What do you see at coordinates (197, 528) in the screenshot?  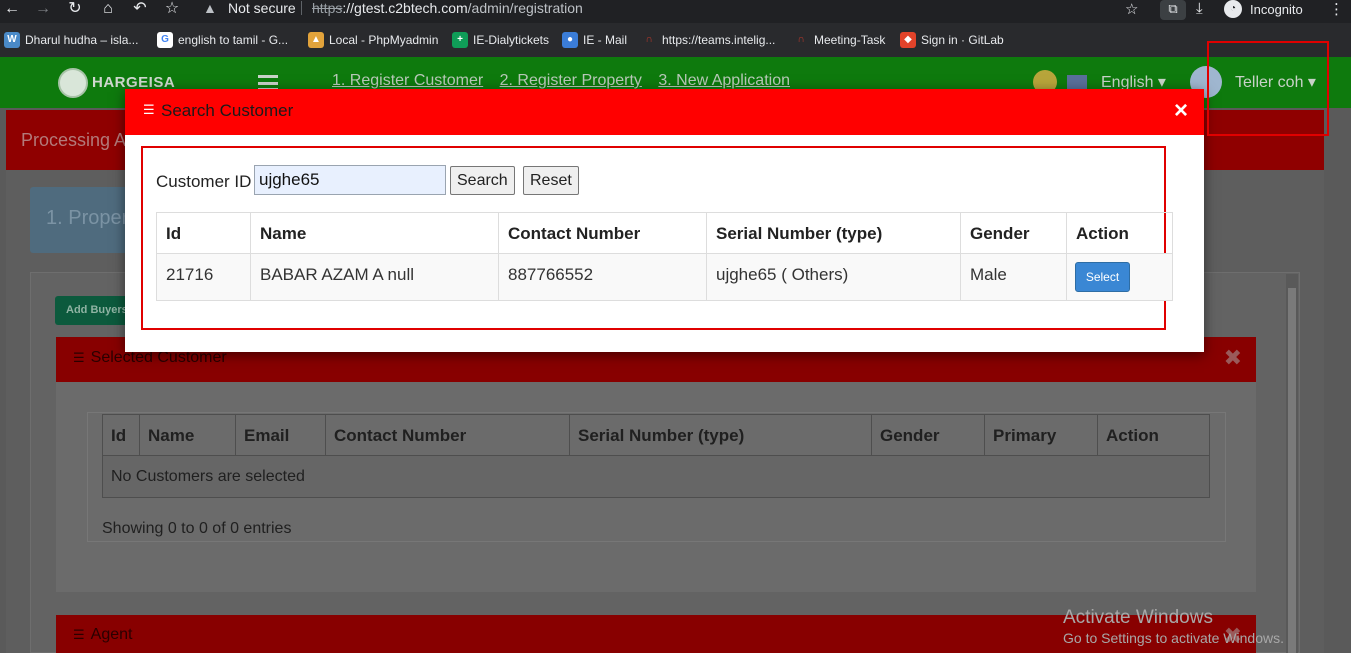 I see `entries-info: Showing 0 to 0 of 0 entries` at bounding box center [197, 528].